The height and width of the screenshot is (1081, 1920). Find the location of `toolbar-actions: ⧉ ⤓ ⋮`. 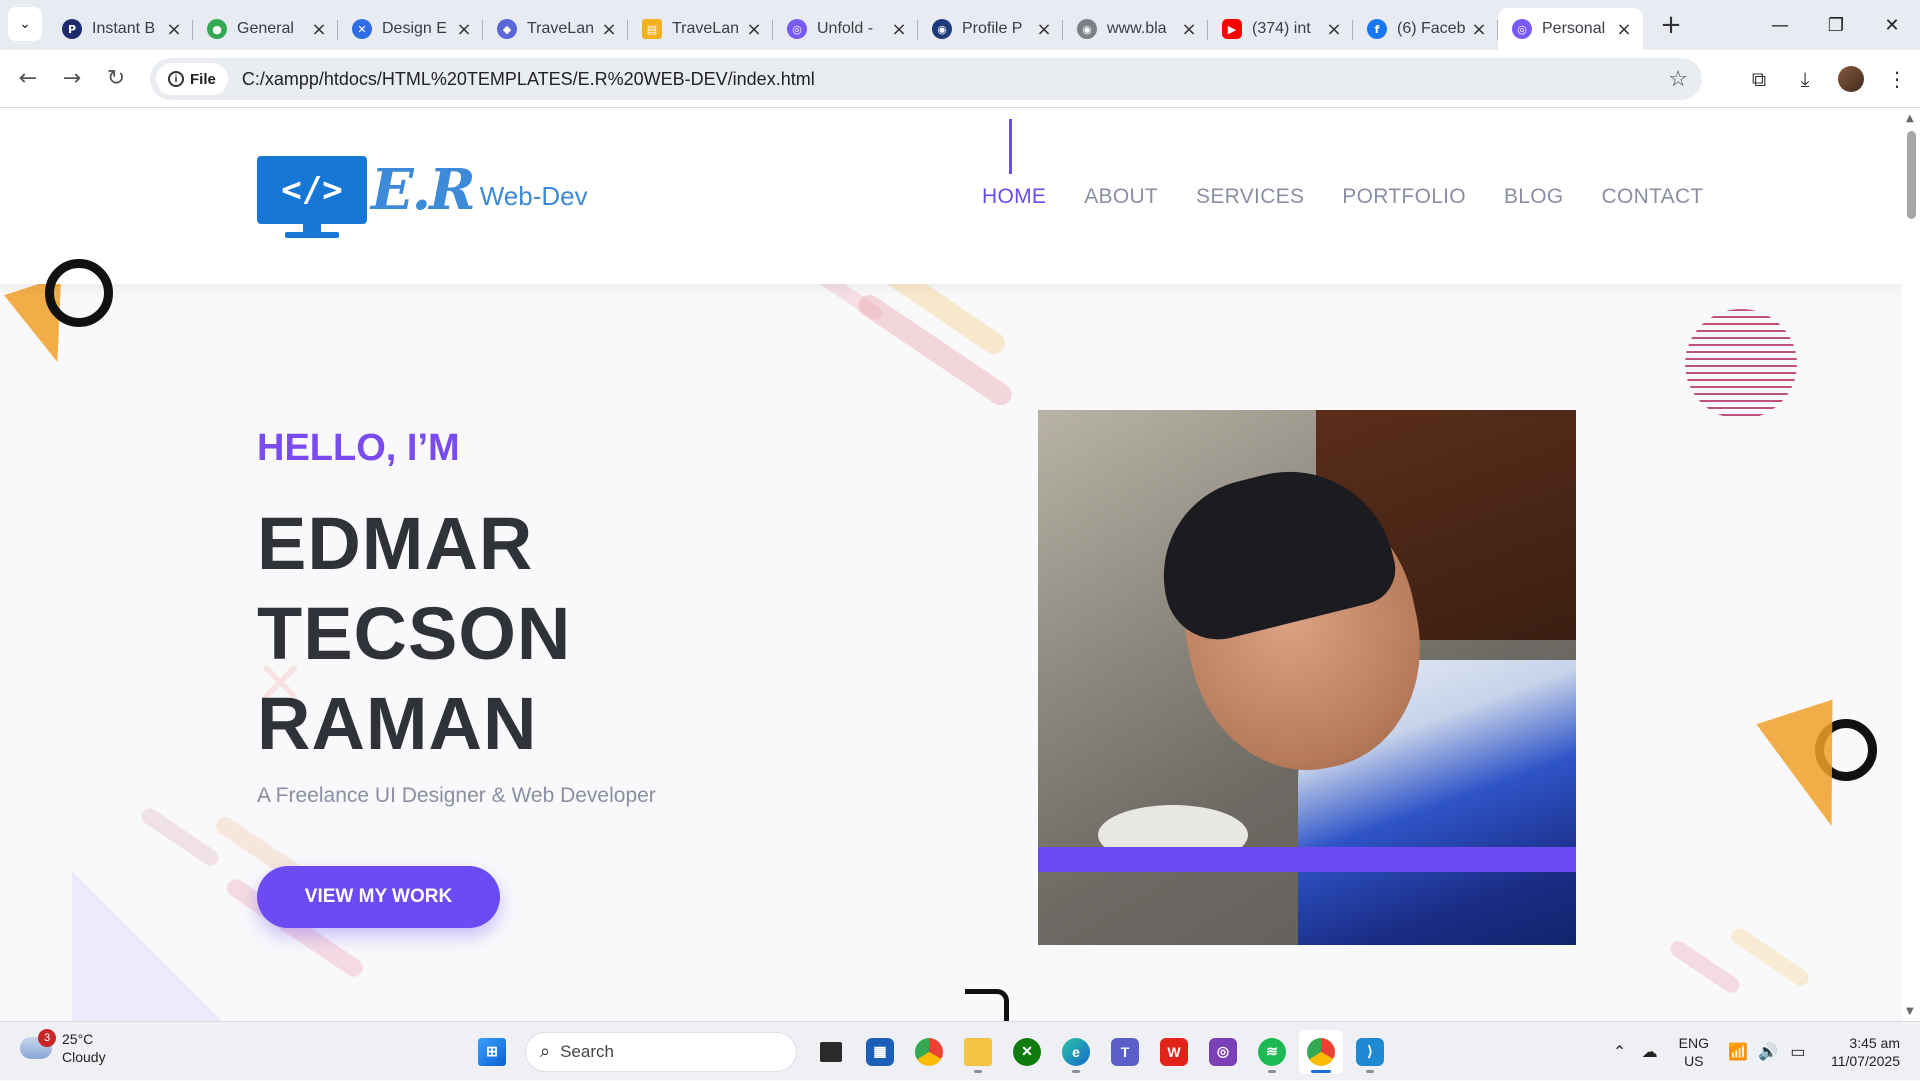

toolbar-actions: ⧉ ⤓ ⋮ is located at coordinates (1828, 79).